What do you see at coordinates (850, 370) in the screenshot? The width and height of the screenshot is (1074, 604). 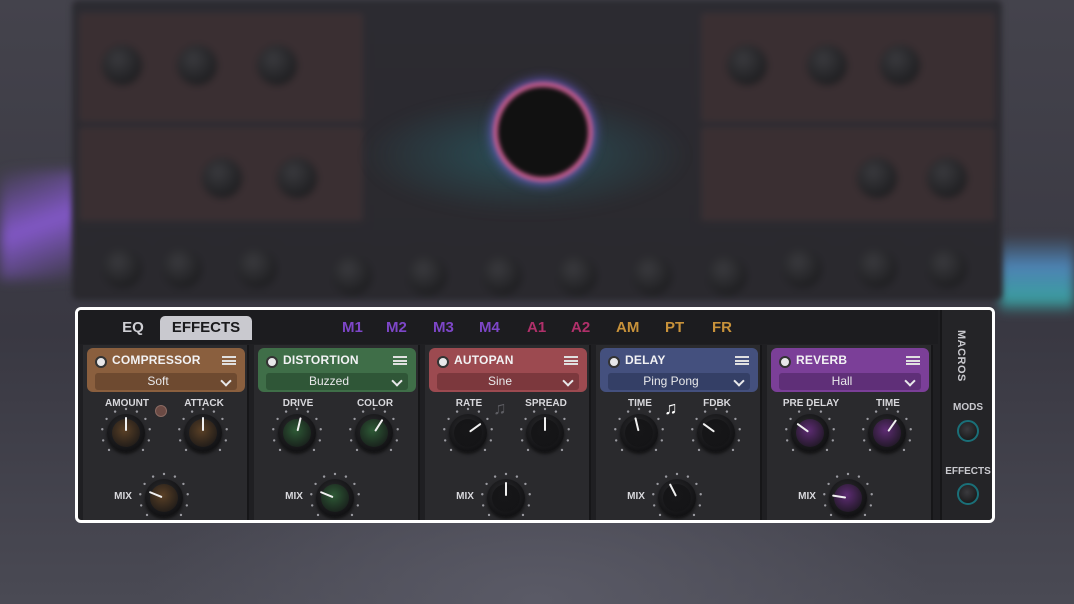 I see `effect-header: REVERB Hall` at bounding box center [850, 370].